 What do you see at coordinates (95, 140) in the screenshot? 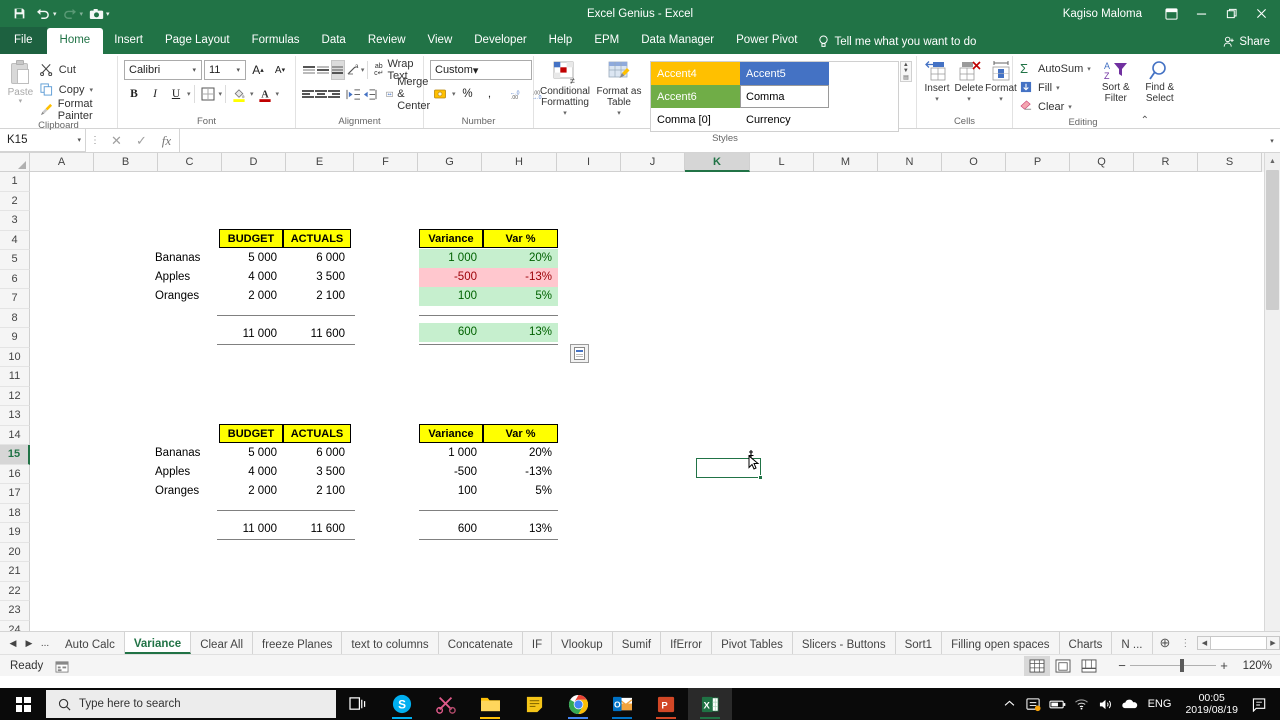
I see `formula-bar-handle: ⋮` at bounding box center [95, 140].